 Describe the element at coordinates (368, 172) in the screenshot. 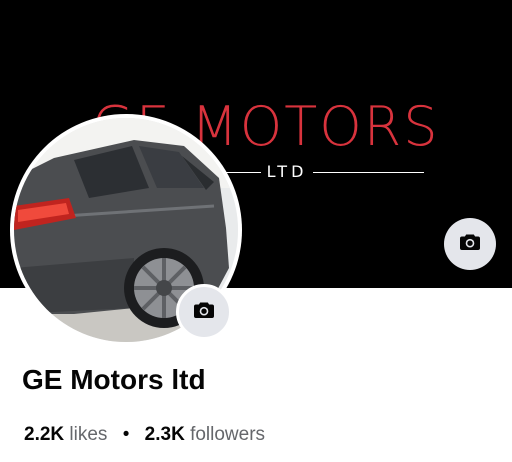

I see `divider` at that location.